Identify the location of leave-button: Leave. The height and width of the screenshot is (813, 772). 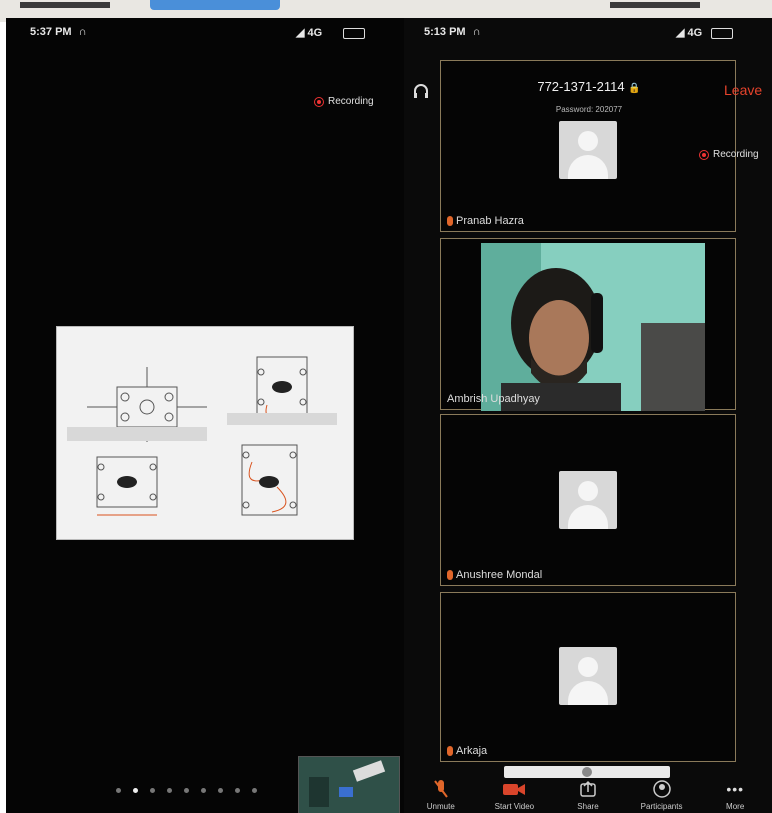
(743, 90).